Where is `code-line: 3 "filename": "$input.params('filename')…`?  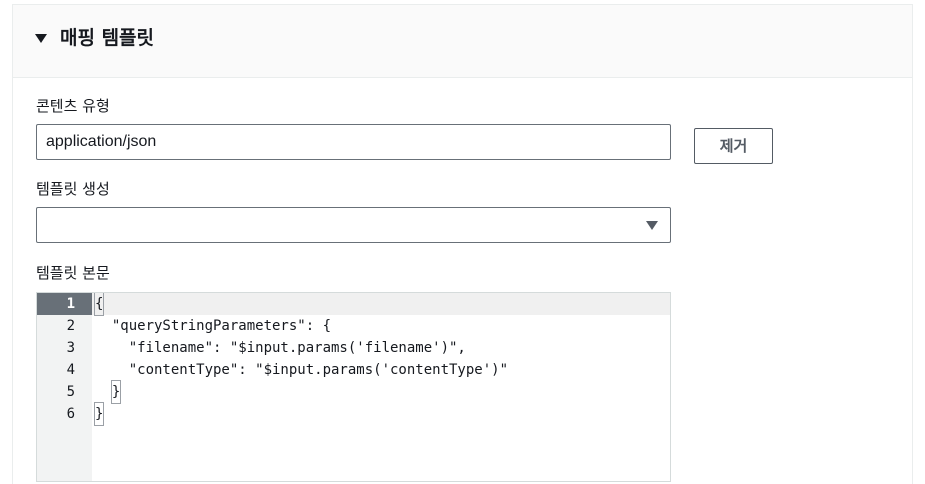
code-line: 3 "filename": "$input.params('filename')… is located at coordinates (353, 348).